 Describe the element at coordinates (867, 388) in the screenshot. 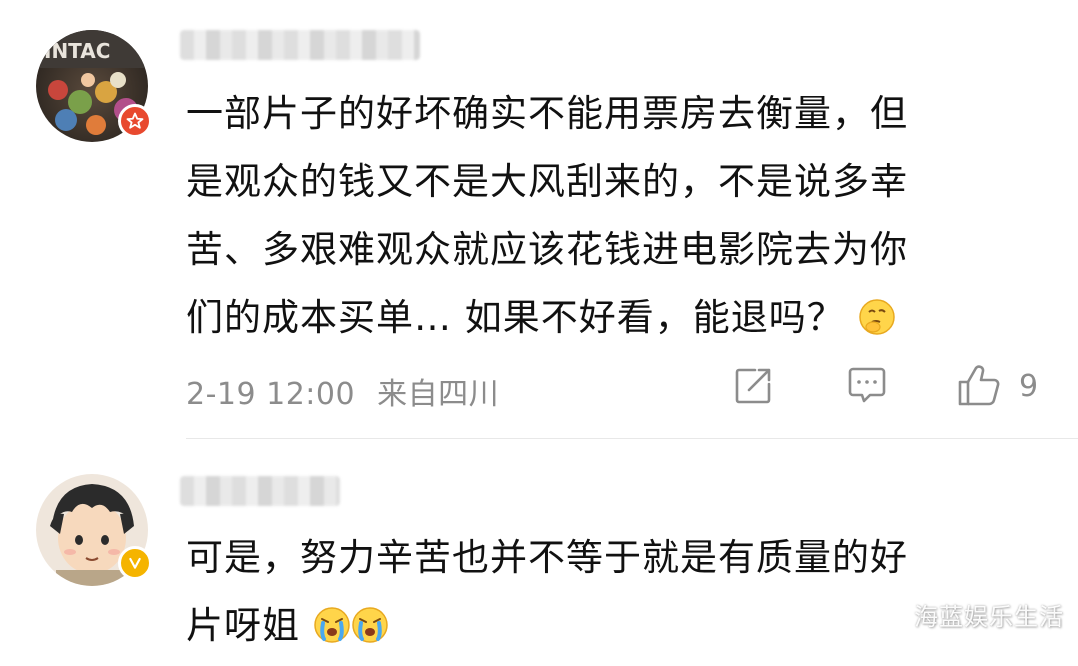

I see `comment-icon` at that location.